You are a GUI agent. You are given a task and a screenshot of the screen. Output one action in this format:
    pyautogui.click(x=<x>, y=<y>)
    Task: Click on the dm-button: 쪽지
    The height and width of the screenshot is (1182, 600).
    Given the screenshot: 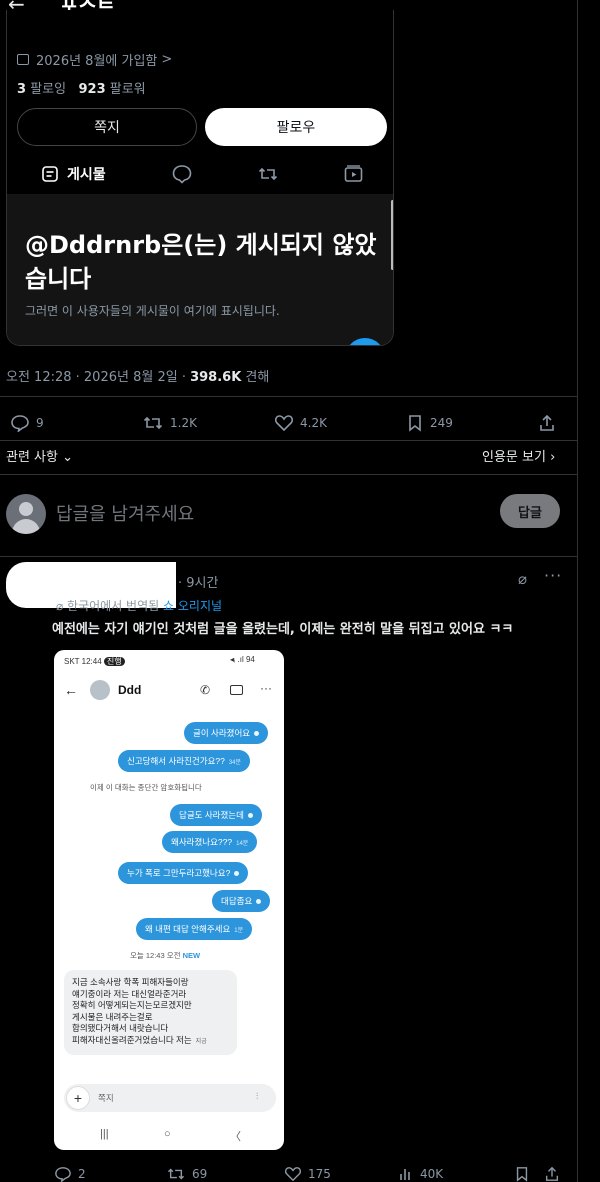 What is the action you would take?
    pyautogui.click(x=107, y=127)
    